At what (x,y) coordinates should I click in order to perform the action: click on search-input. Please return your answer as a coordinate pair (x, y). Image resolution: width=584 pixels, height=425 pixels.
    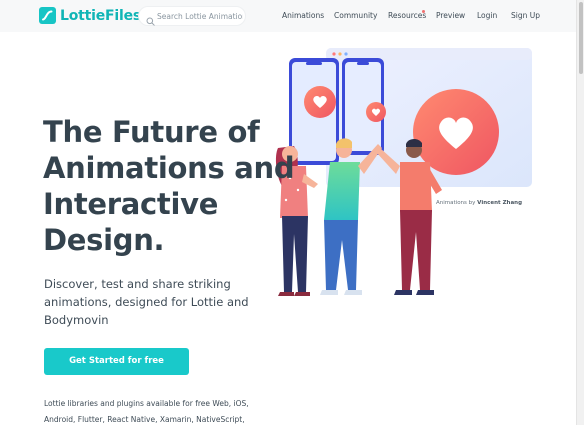
    Looking at the image, I should click on (200, 16).